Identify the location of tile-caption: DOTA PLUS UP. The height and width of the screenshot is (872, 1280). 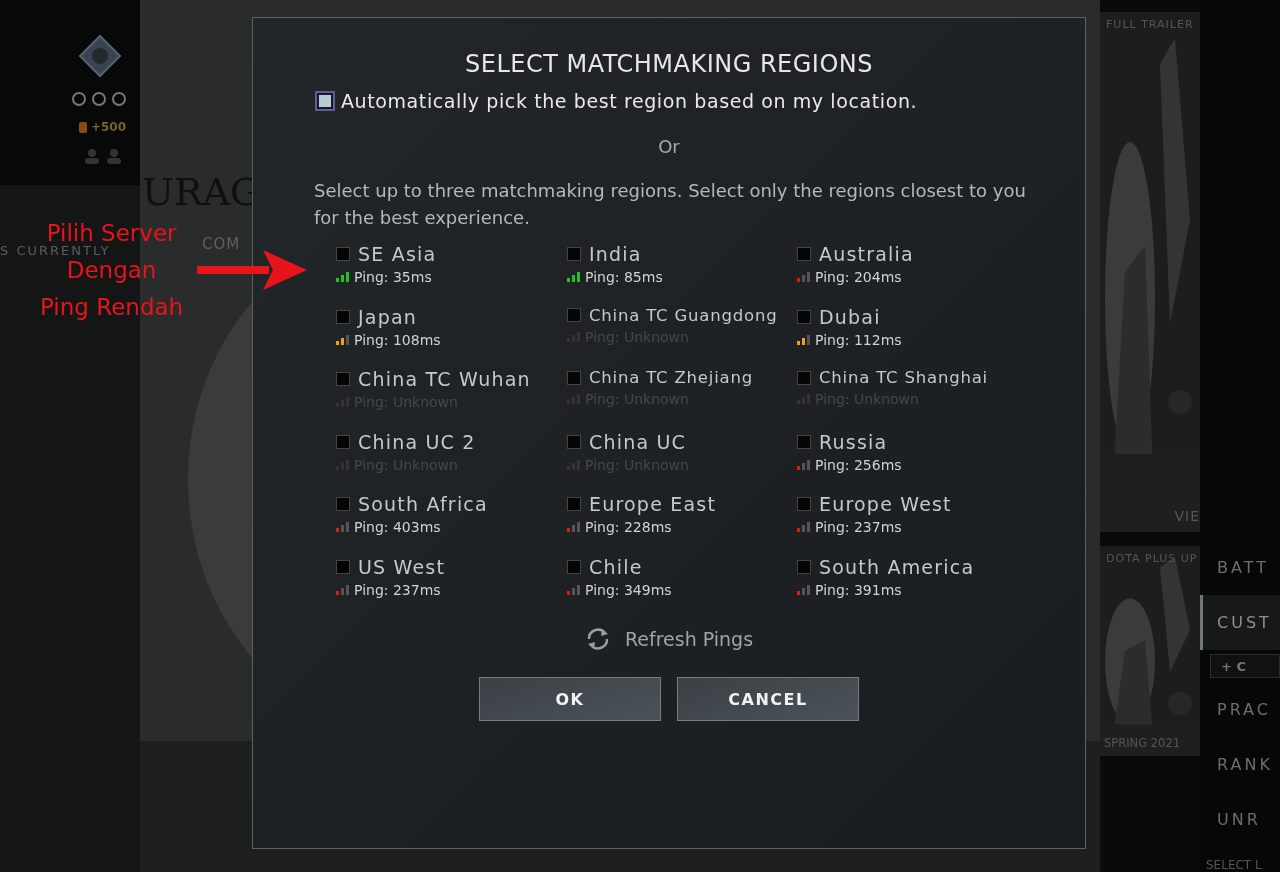
(1152, 558).